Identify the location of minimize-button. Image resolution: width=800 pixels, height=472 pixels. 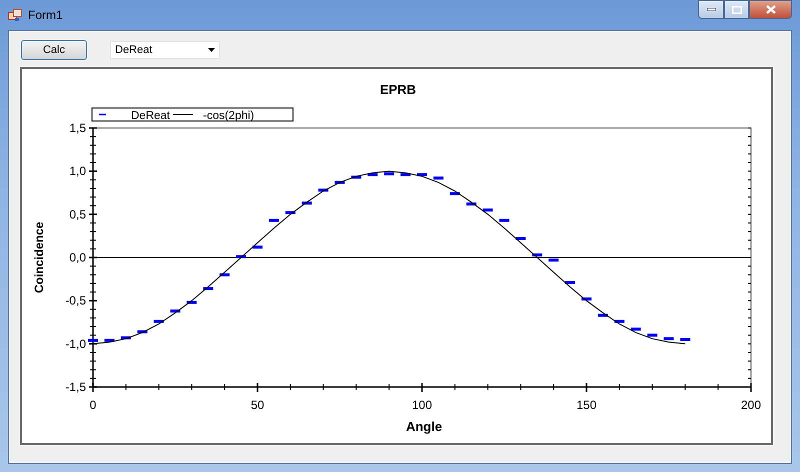
(711, 9).